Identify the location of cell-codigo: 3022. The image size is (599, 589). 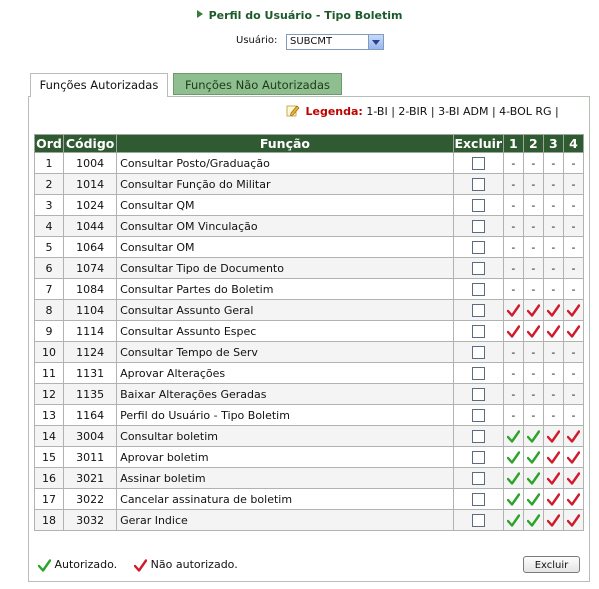
(90, 499).